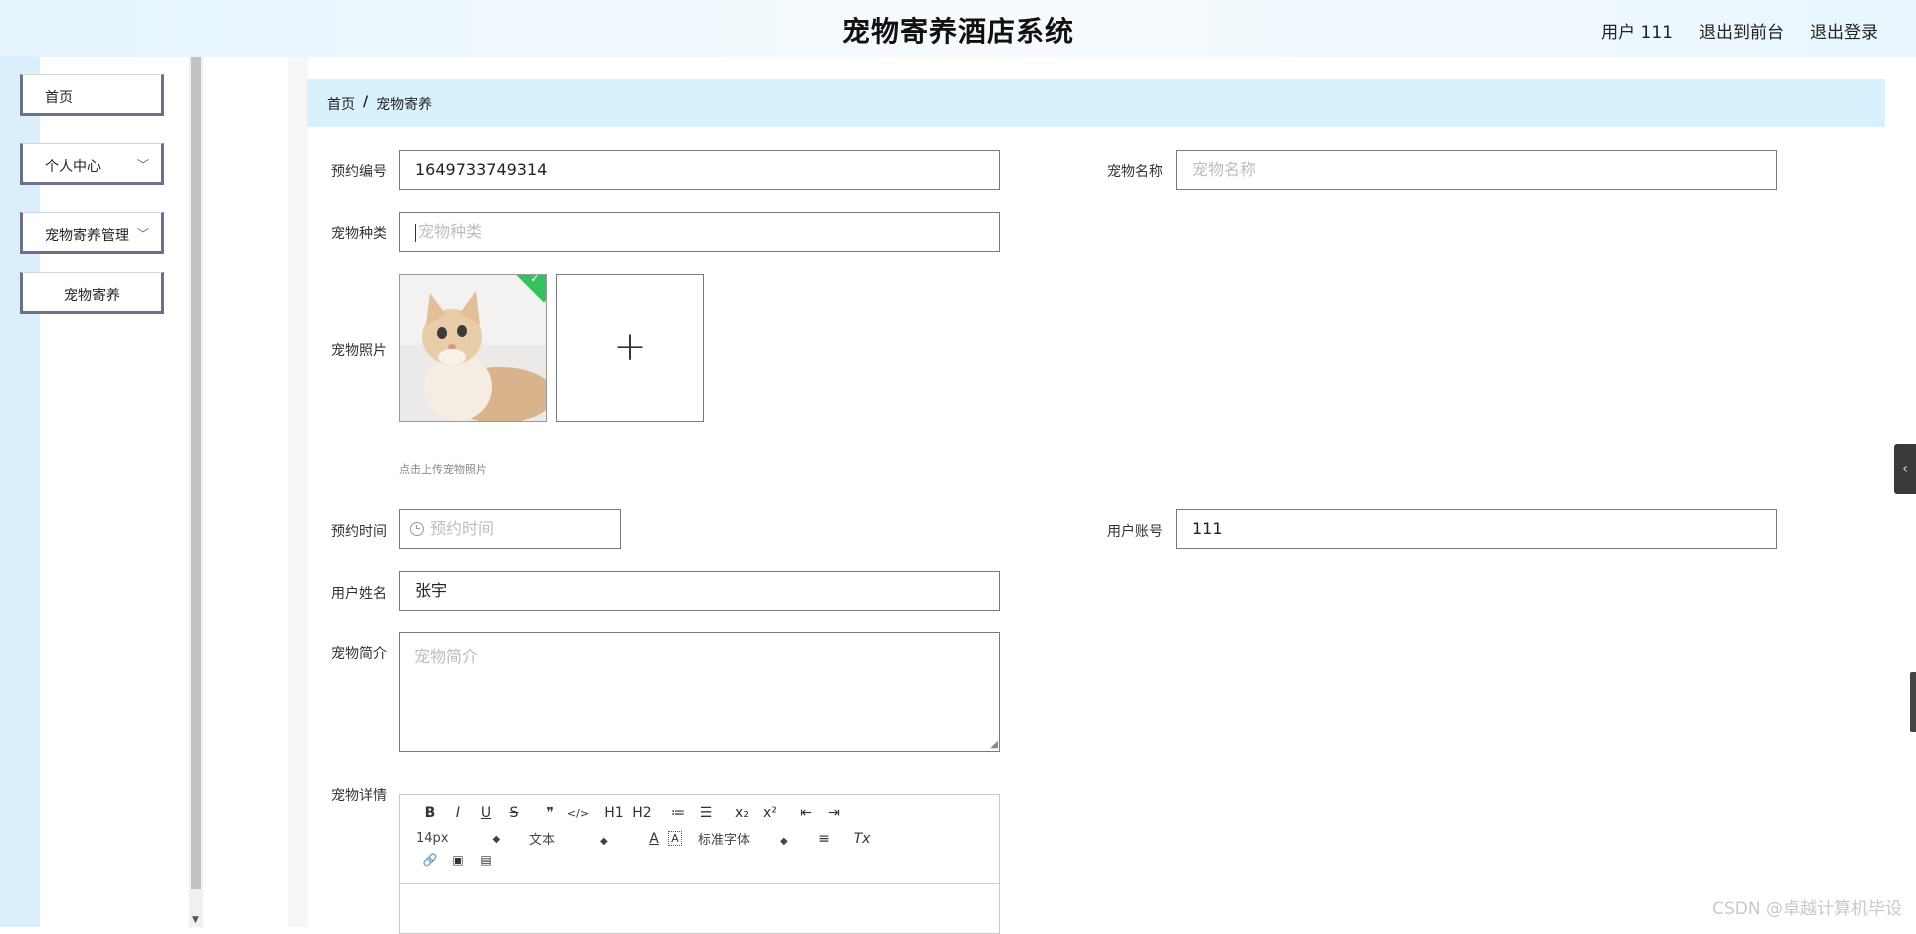 The image size is (1916, 934). Describe the element at coordinates (994, 744) in the screenshot. I see `resize-grip-icon: ◢` at that location.